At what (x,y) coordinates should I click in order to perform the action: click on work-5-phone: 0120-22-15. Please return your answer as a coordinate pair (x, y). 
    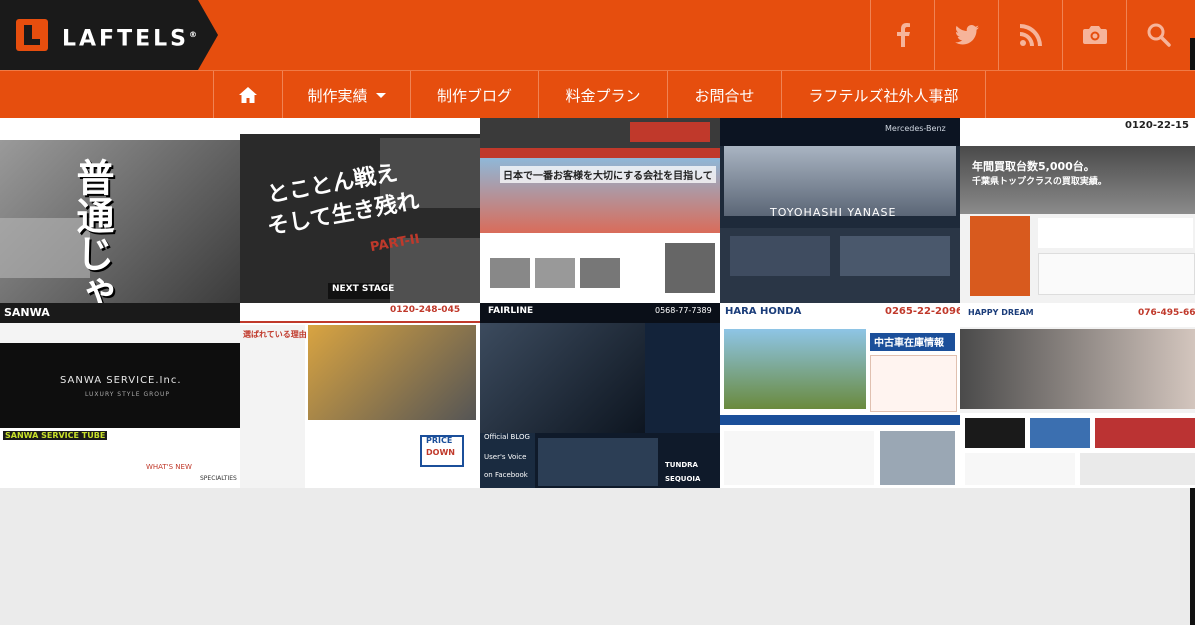
    Looking at the image, I should click on (1157, 125).